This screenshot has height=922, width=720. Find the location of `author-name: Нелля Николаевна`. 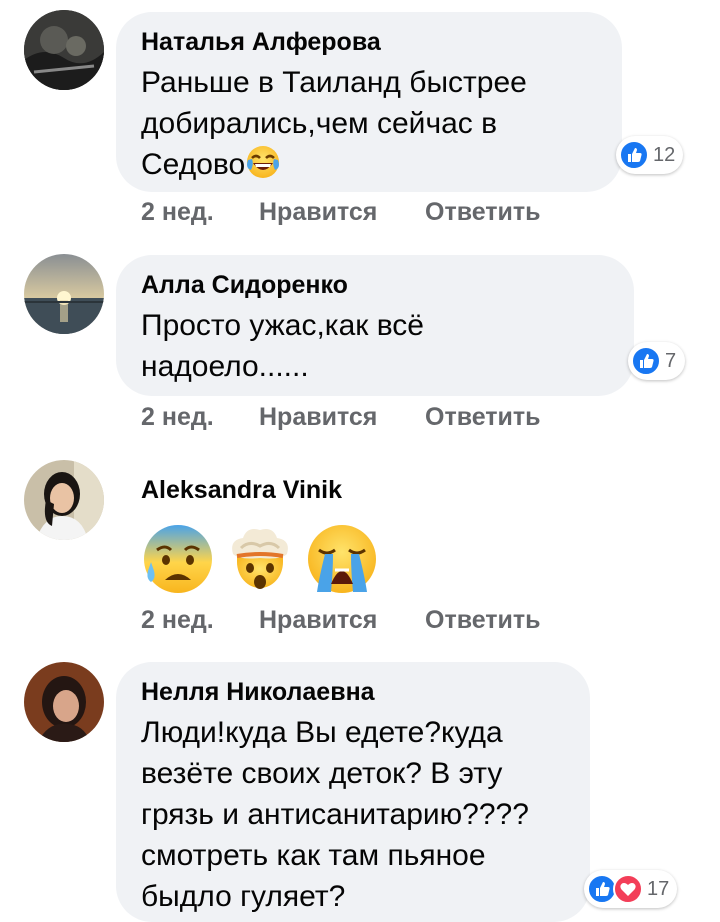

author-name: Нелля Николаевна is located at coordinates (353, 692).